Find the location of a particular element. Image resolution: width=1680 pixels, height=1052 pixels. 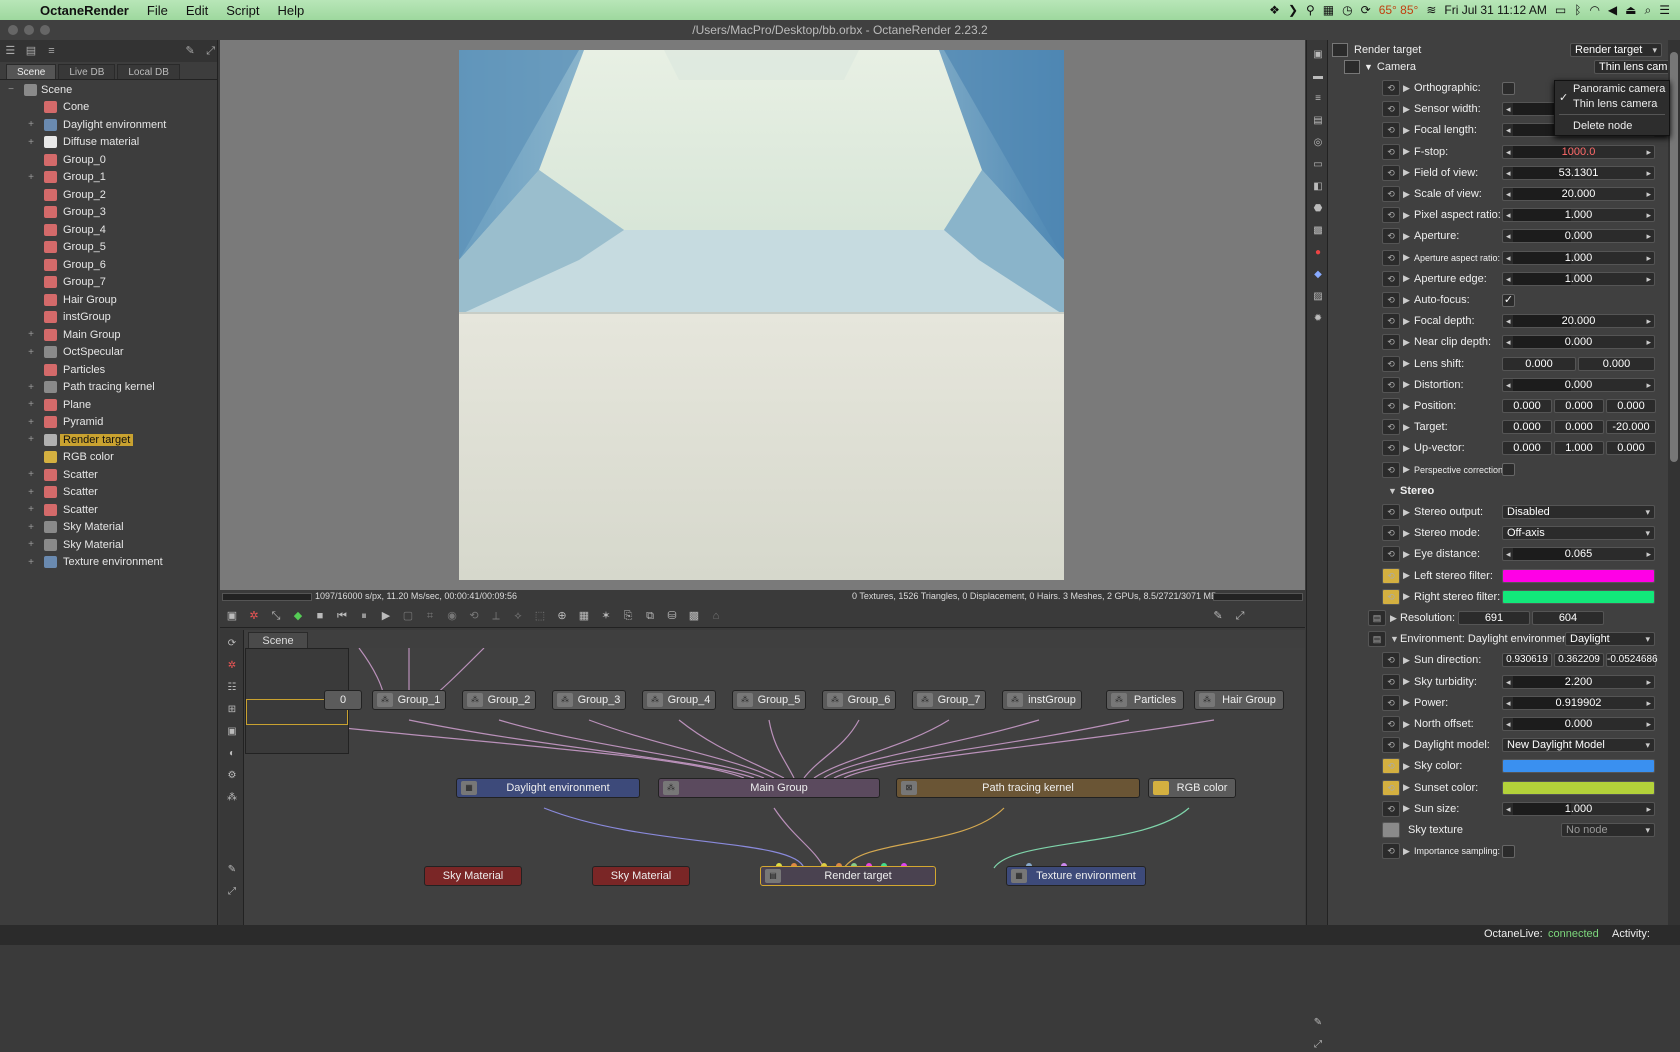

scrollbar-thumb is located at coordinates (1674, 257).